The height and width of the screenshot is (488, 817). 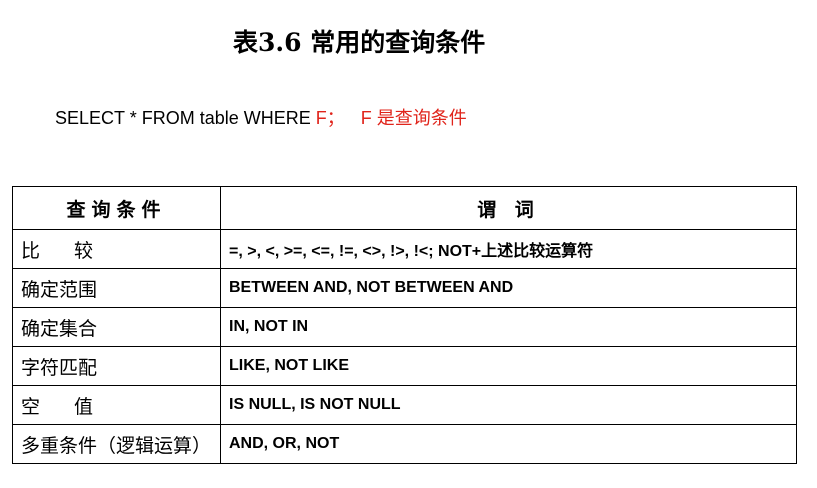 I want to click on table-row: 多重条件（逻辑运算） AND, OR, NOT, so click(x=404, y=444).